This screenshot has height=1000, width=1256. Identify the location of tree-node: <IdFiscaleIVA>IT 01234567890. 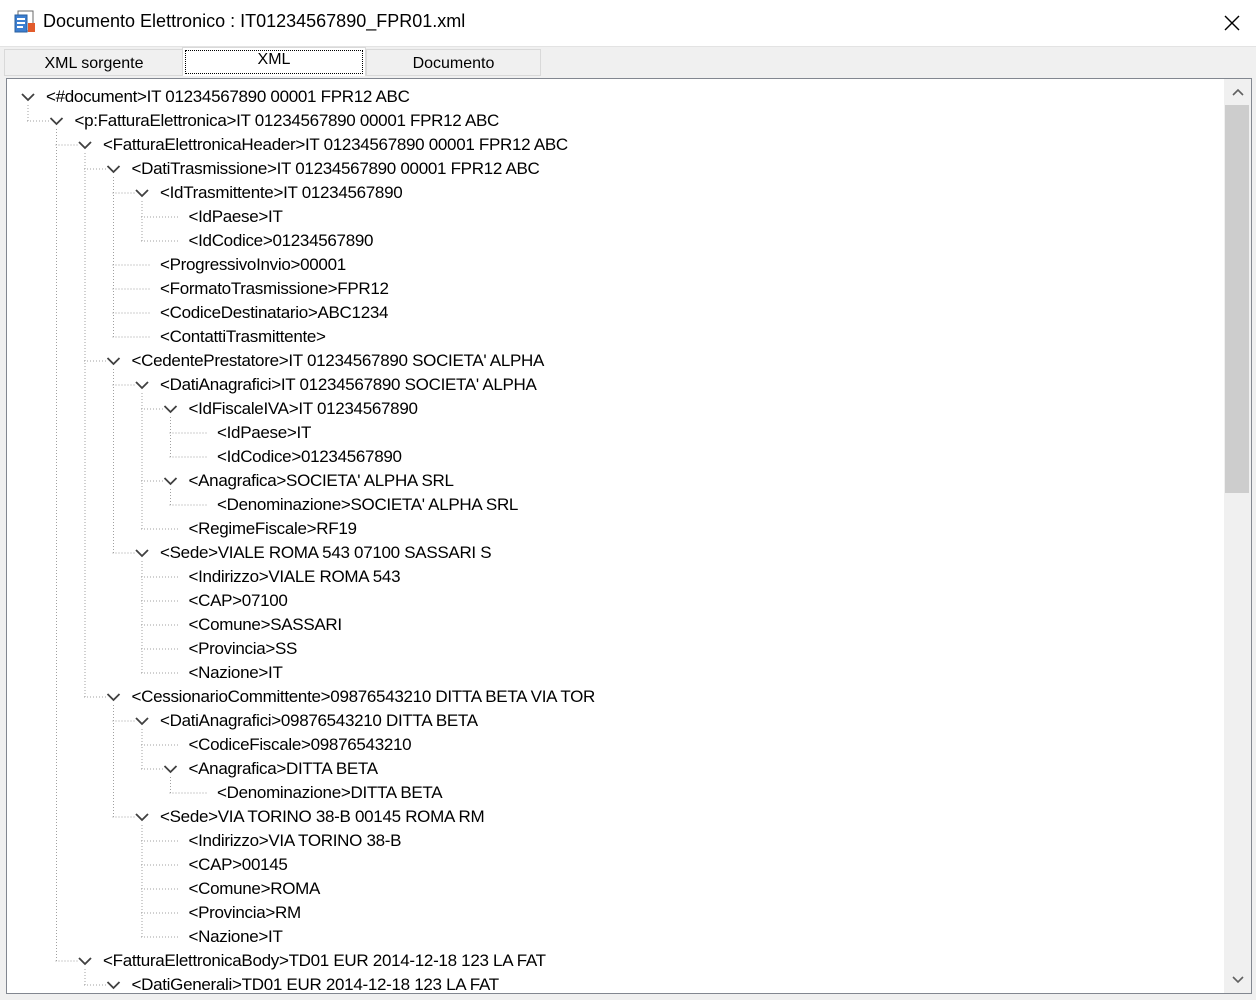
(303, 409).